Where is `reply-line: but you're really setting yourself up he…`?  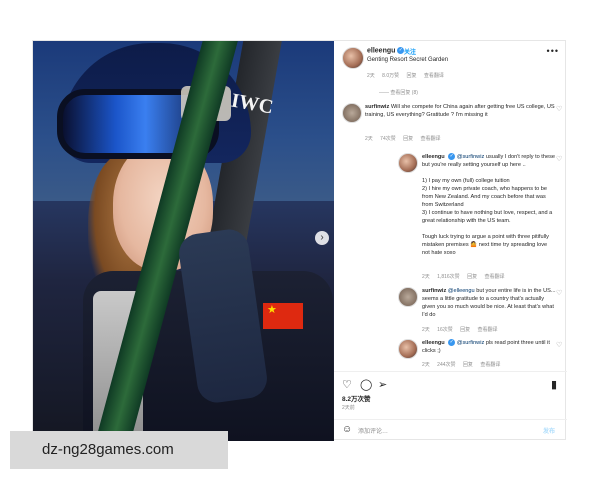 reply-line: but you're really setting yourself up he… is located at coordinates (474, 165).